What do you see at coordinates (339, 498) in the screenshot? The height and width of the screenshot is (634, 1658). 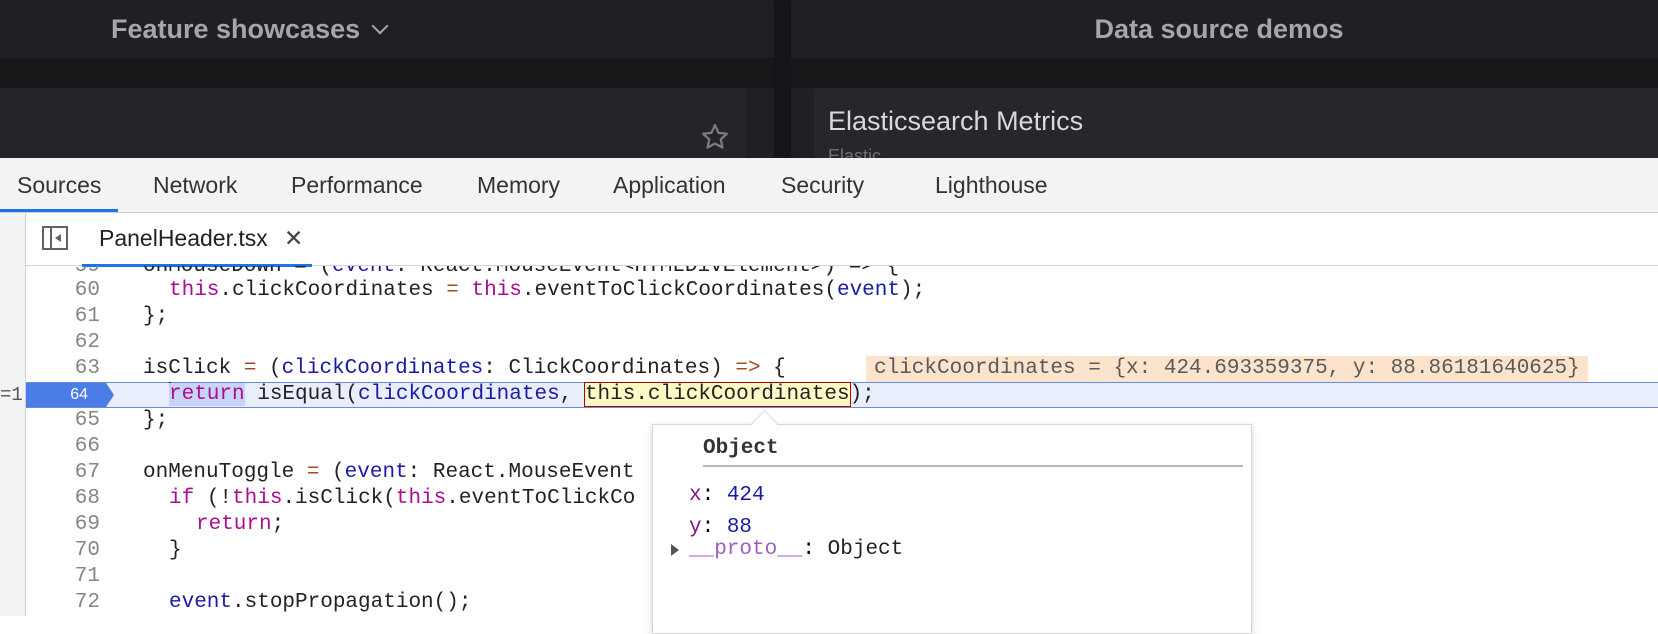 I see `code-token: .isClick(` at bounding box center [339, 498].